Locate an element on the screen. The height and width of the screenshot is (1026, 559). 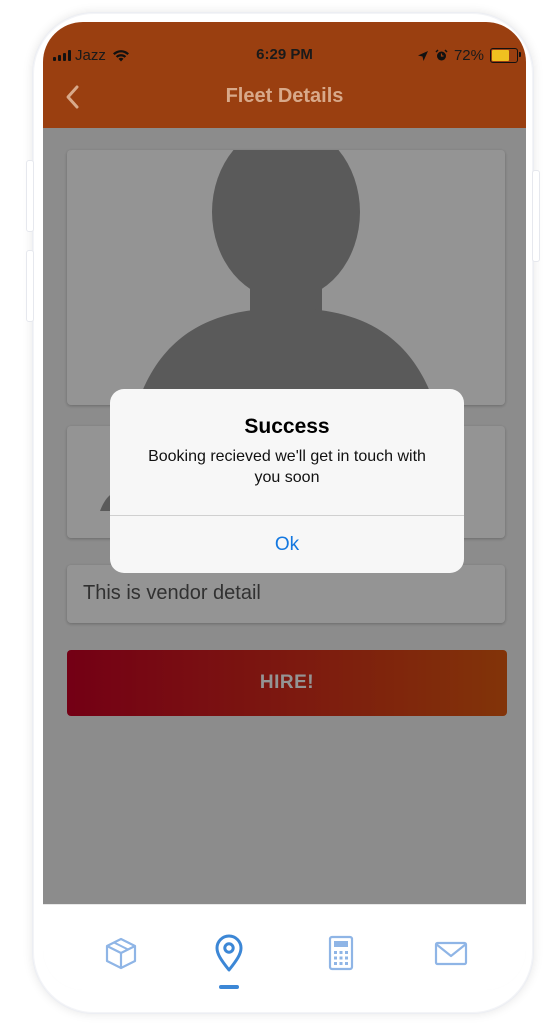
alarm-icon is located at coordinates (441, 55).